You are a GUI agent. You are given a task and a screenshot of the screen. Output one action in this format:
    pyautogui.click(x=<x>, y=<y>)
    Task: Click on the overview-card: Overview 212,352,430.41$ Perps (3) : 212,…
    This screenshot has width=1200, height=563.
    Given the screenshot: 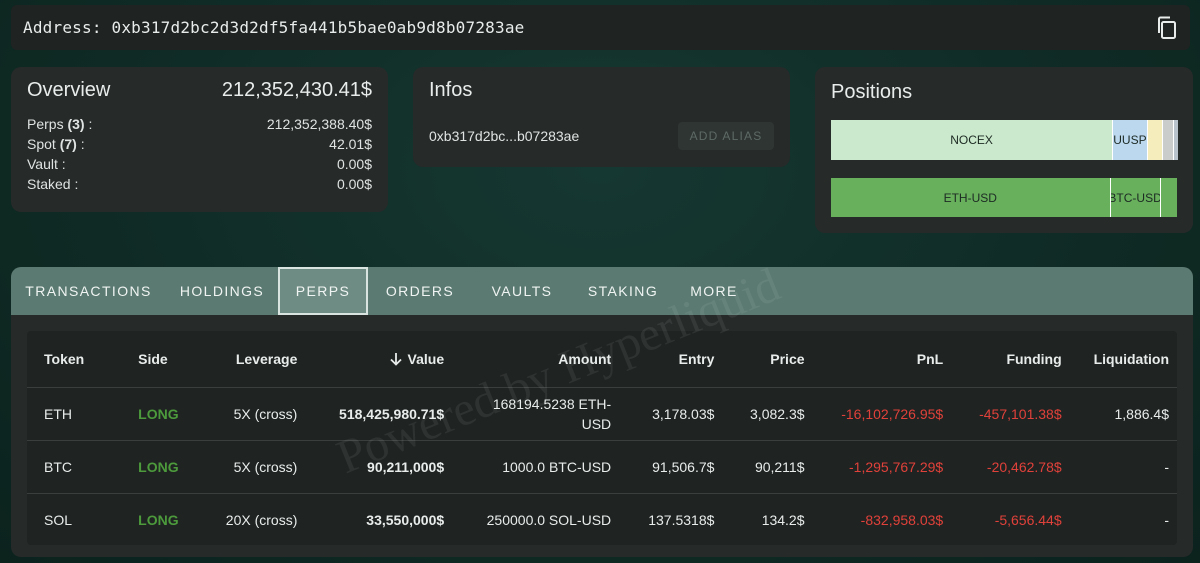 What is the action you would take?
    pyautogui.click(x=199, y=139)
    